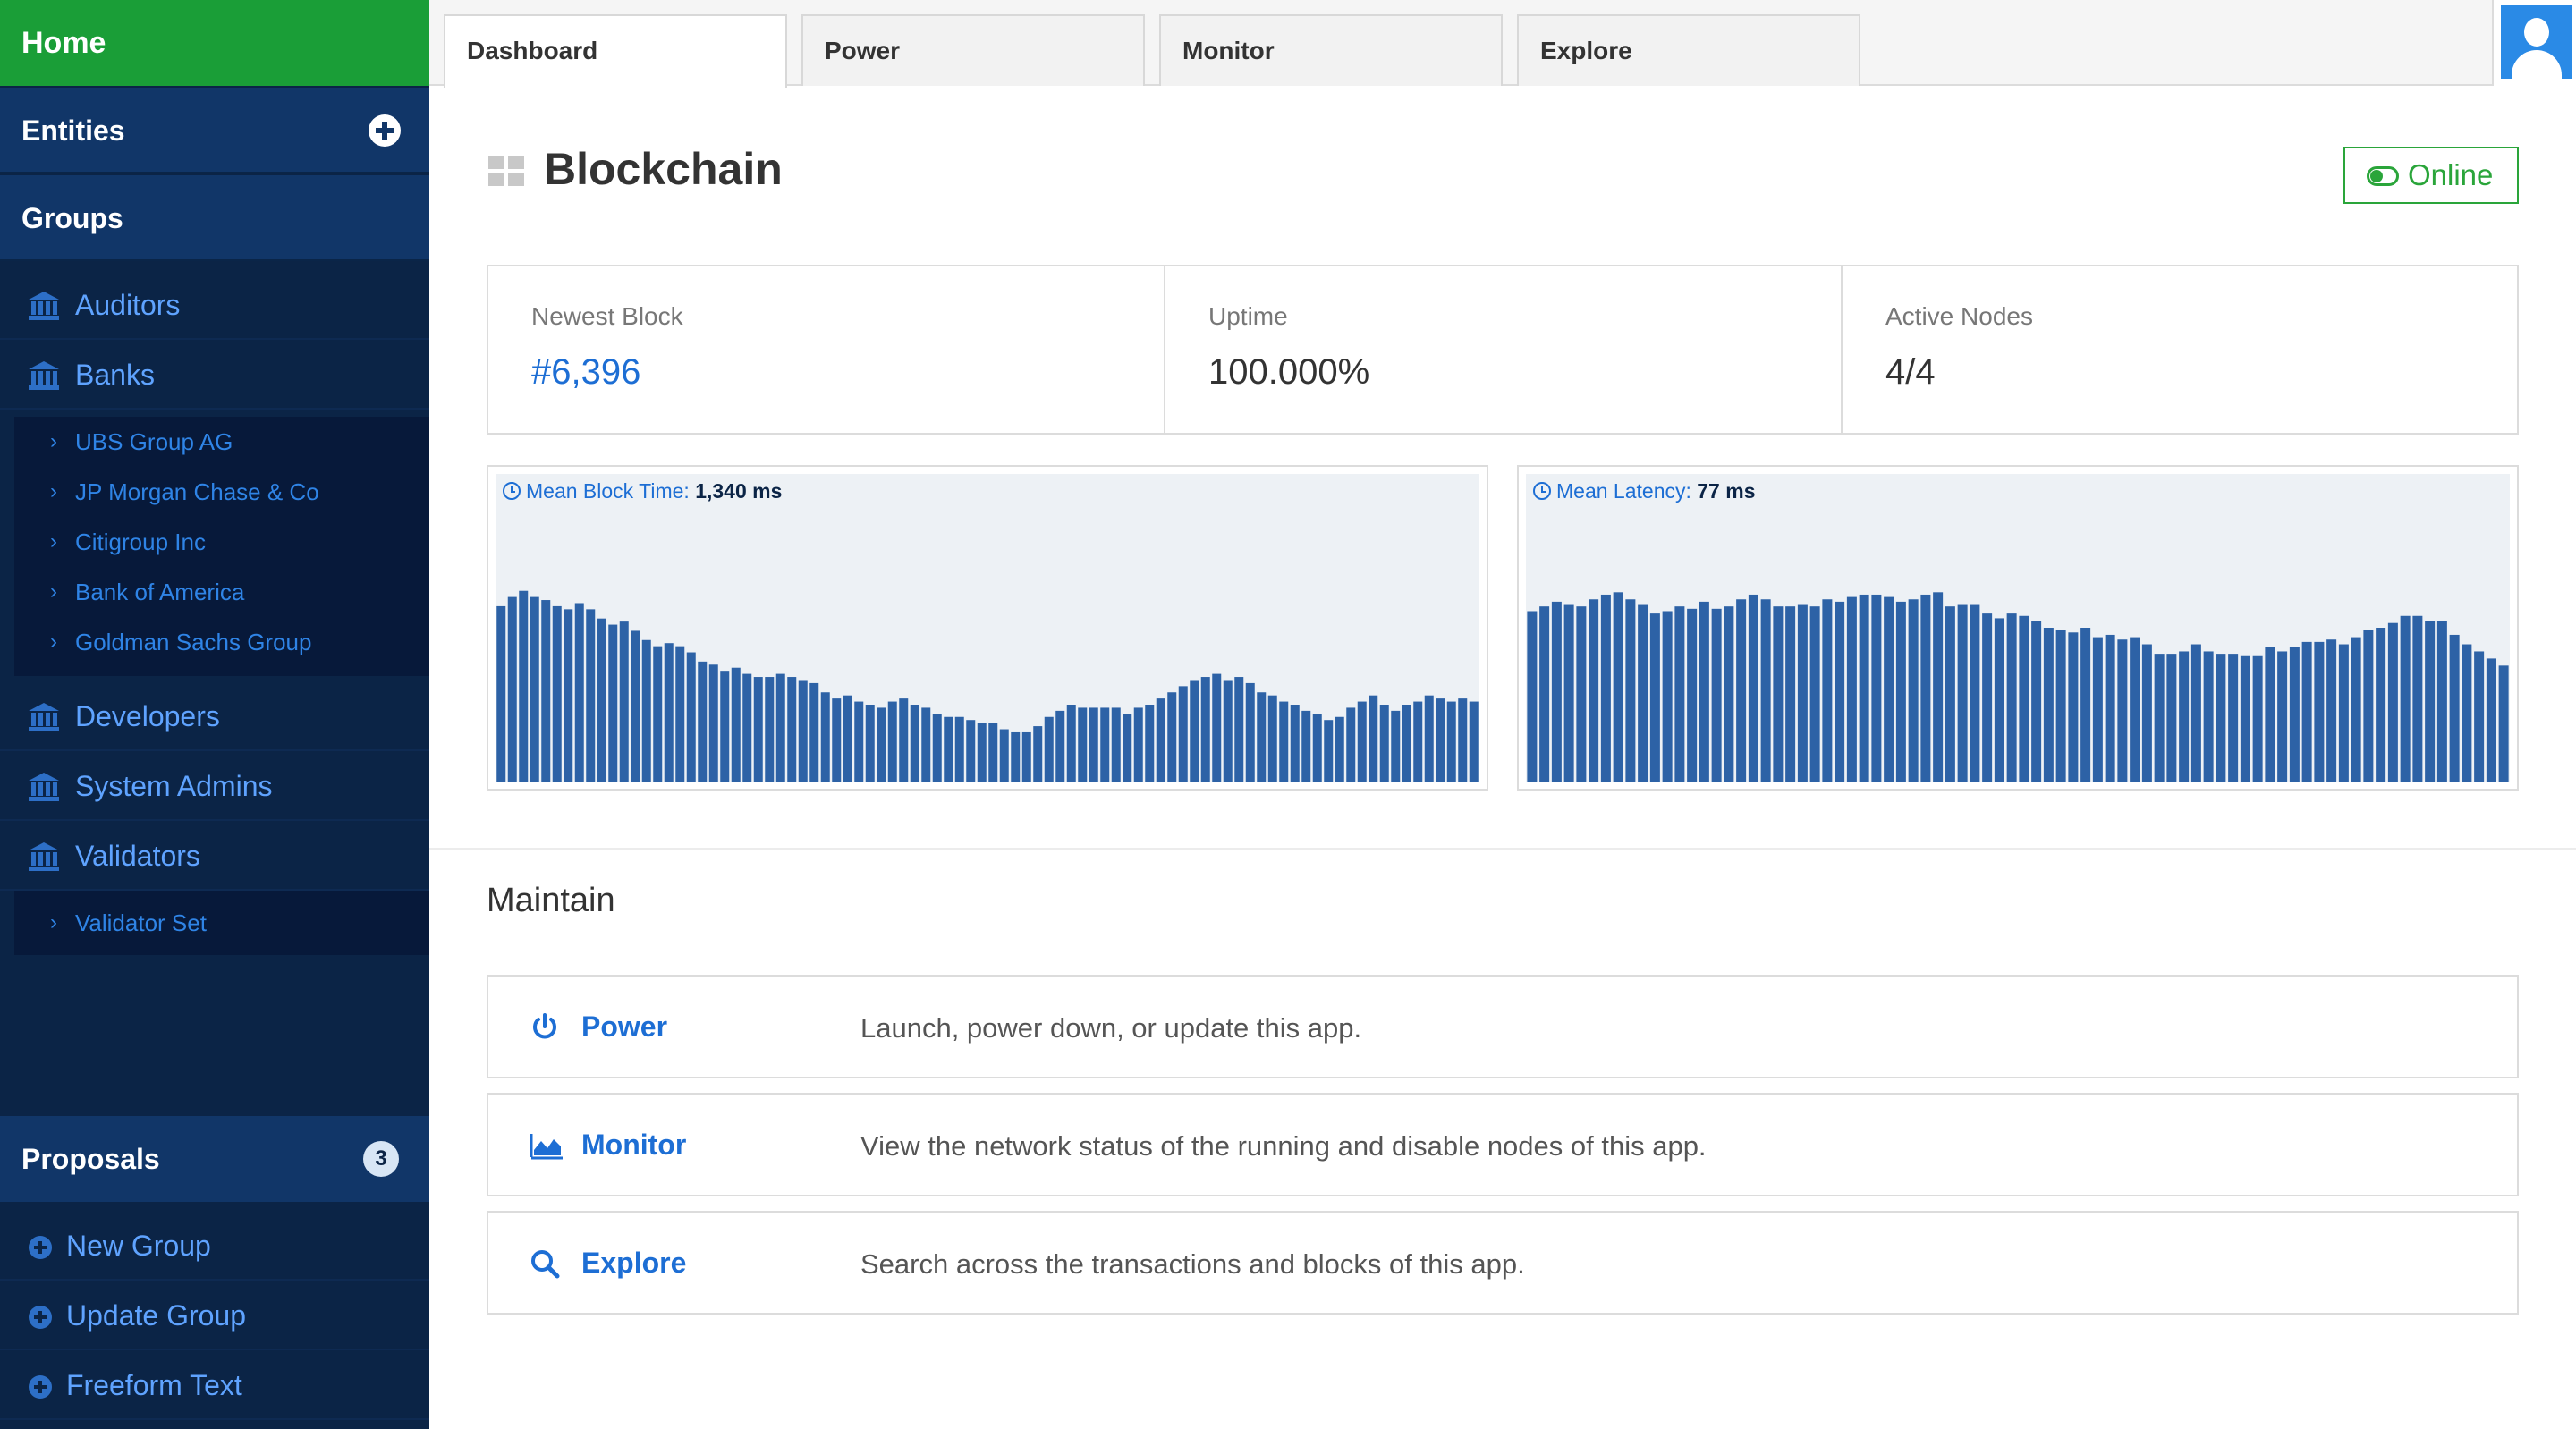 Image resolution: width=2576 pixels, height=1429 pixels. Describe the element at coordinates (214, 305) in the screenshot. I see `sidebar-item-auditors: Auditors` at that location.